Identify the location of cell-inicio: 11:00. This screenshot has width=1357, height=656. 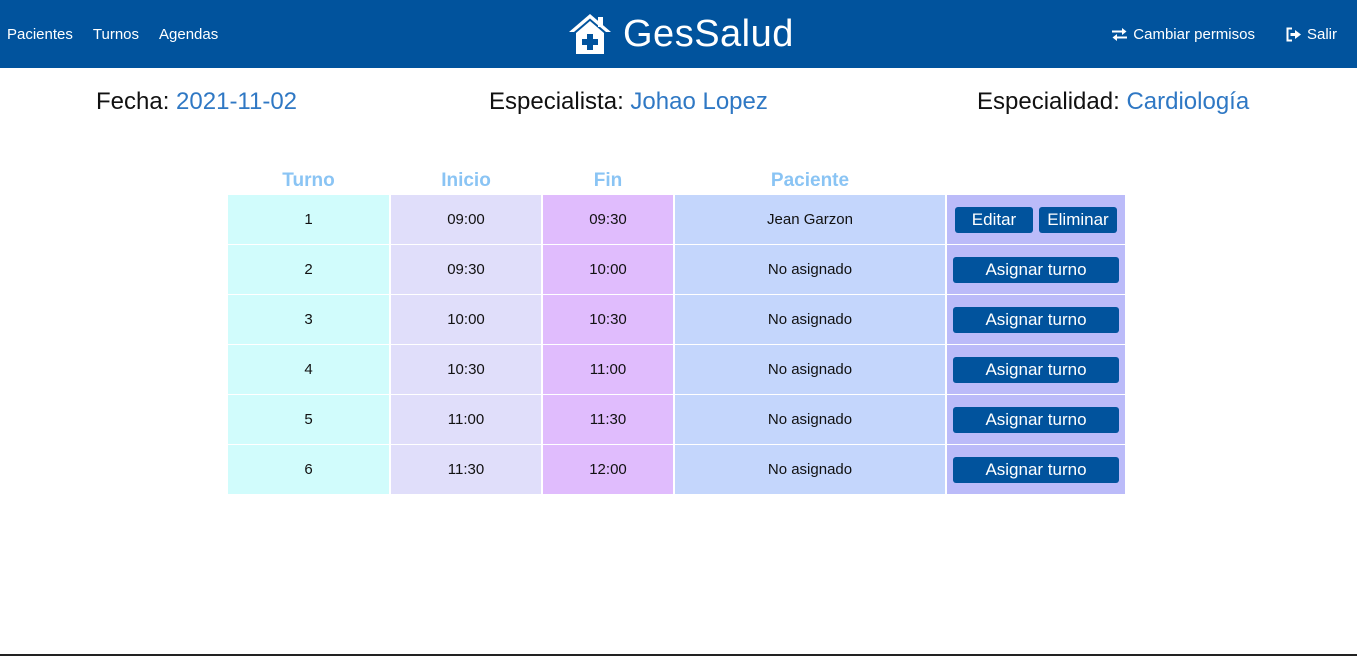
(466, 419).